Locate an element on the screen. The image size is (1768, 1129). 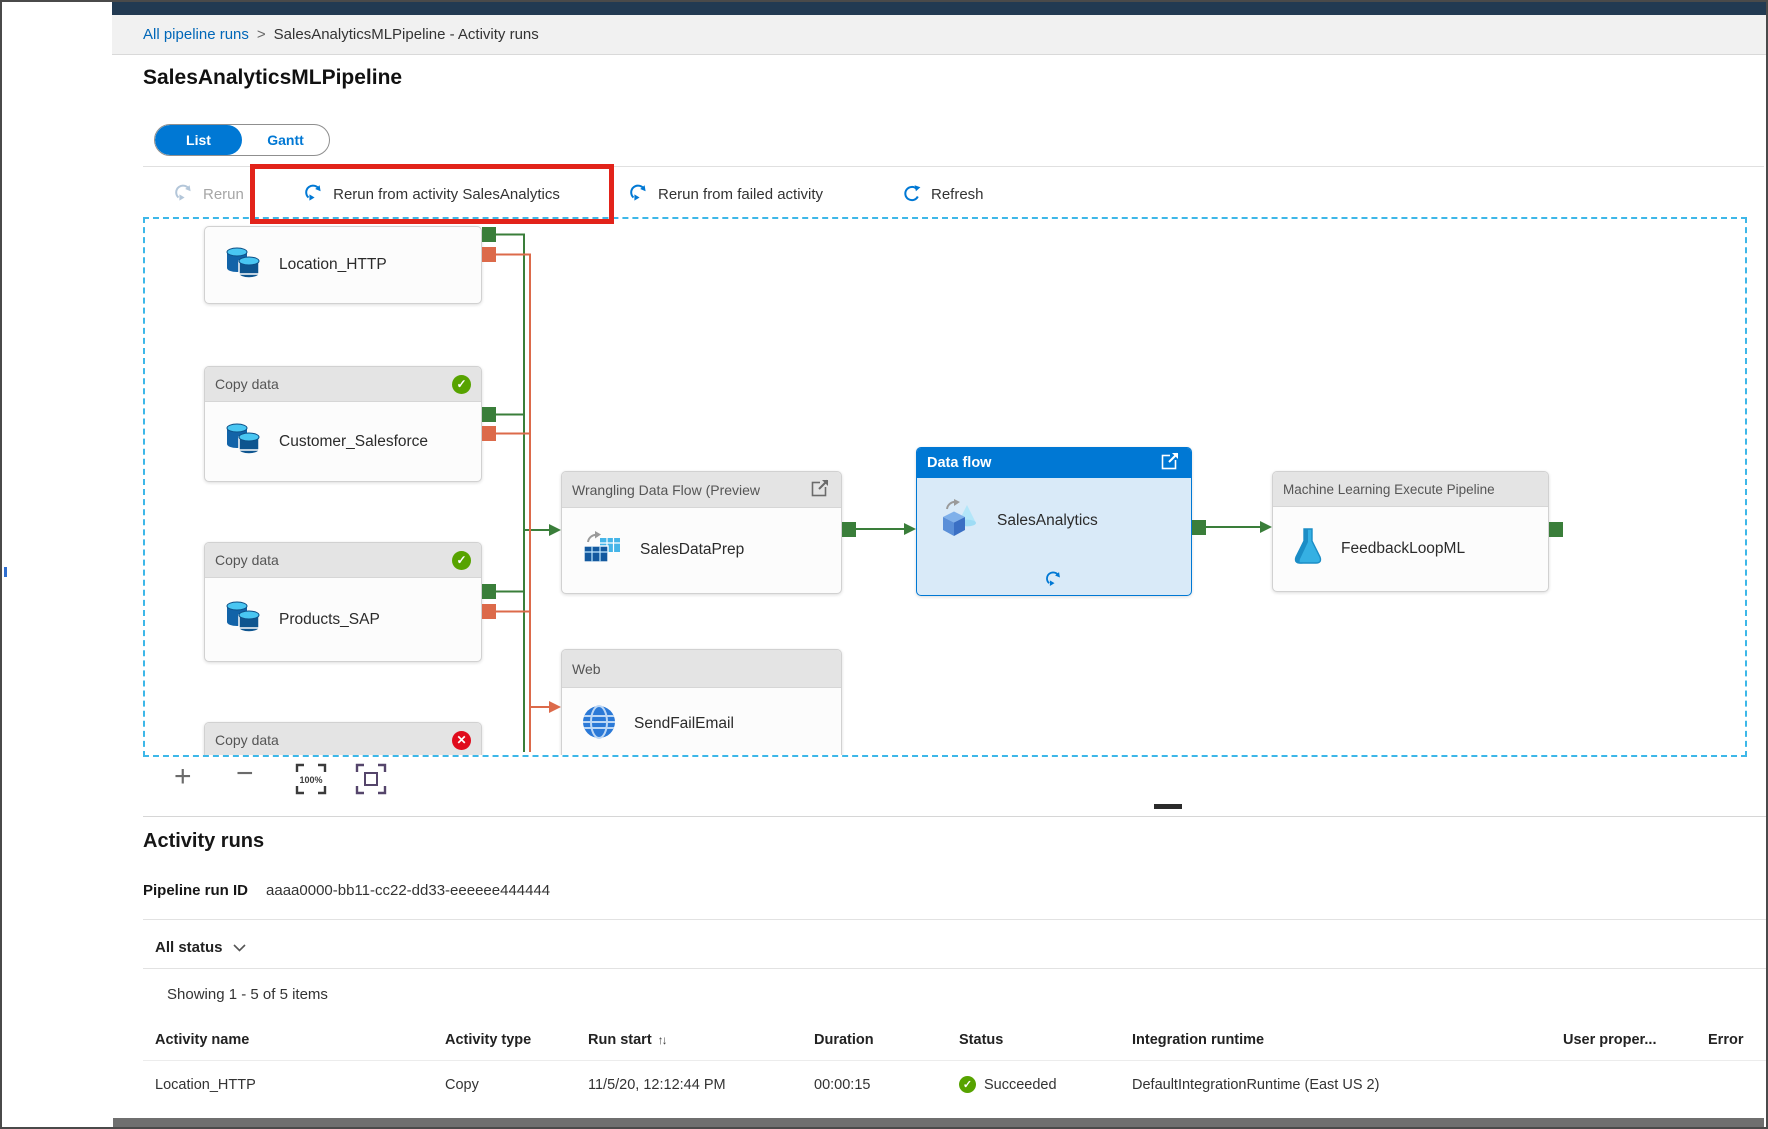
node-title: SendFailEmail is located at coordinates (684, 723).